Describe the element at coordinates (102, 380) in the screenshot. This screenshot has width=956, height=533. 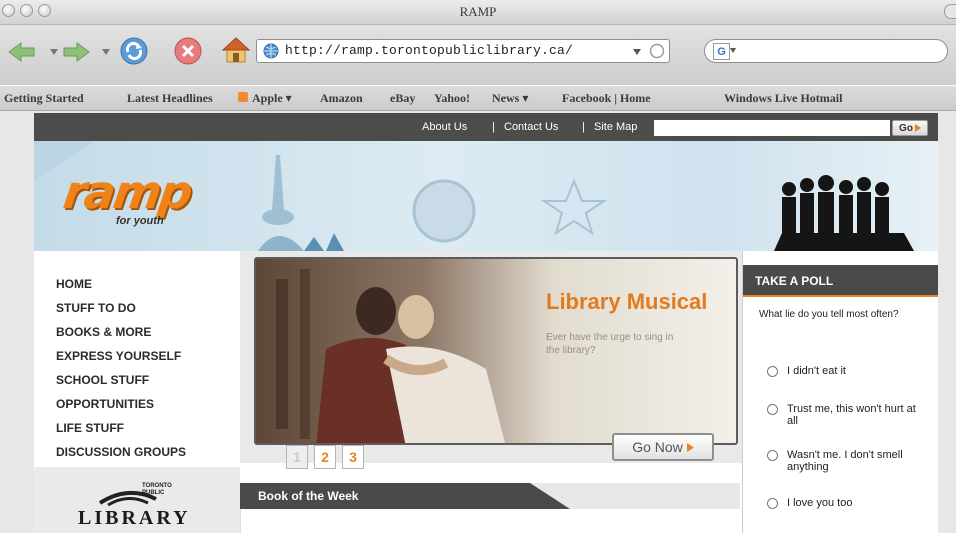
I see `nav-item-school-stuff: SCHOOL STUFF` at that location.